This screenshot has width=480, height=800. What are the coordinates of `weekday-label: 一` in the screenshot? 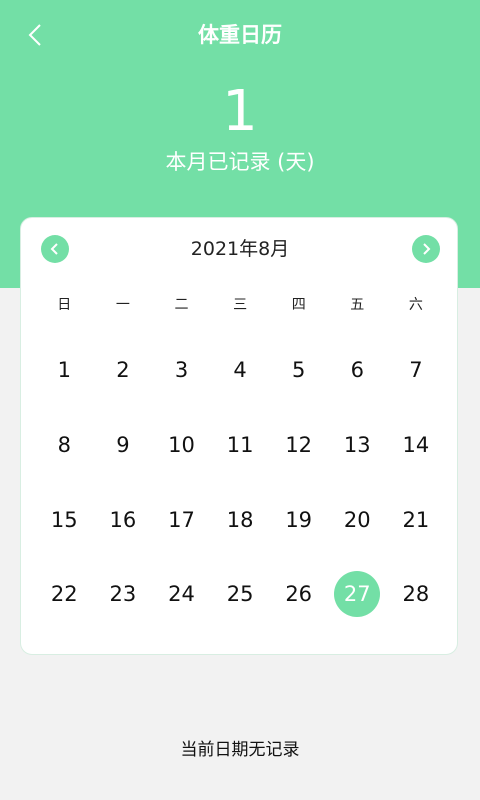 It's located at (122, 305).